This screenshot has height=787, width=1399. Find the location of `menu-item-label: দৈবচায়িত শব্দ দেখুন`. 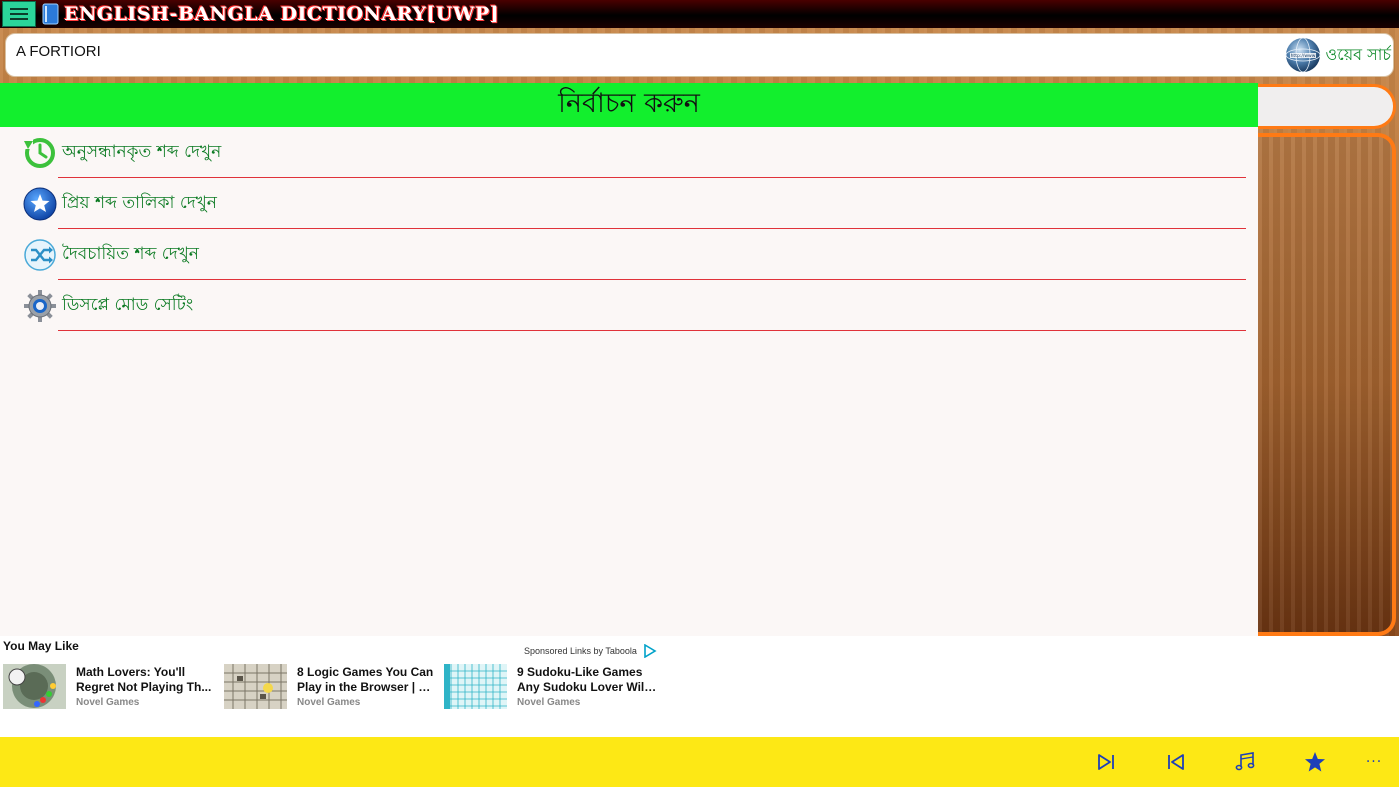

menu-item-label: দৈবচায়িত শব্দ দেখুন is located at coordinates (130, 254).